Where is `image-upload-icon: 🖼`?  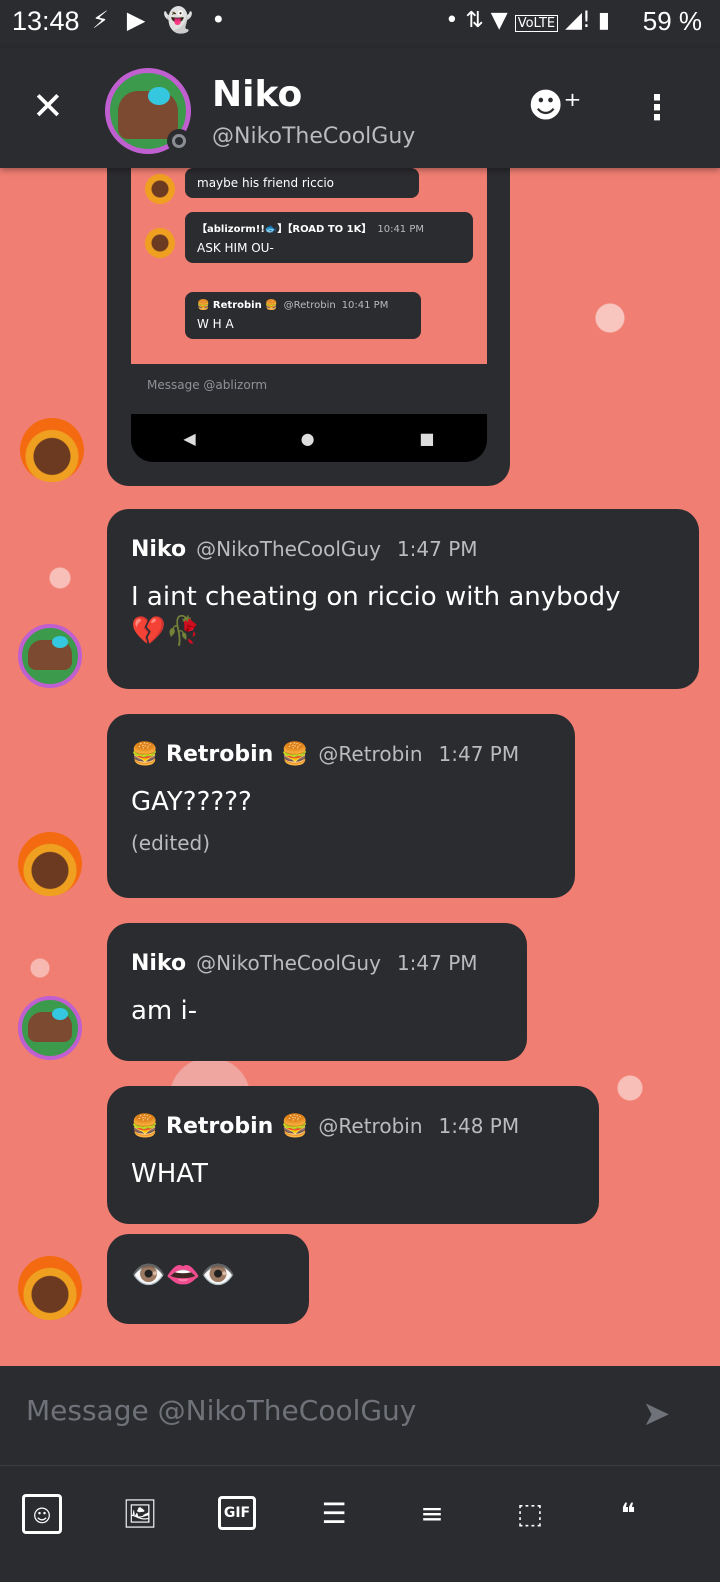
image-upload-icon: 🖼 is located at coordinates (140, 1514).